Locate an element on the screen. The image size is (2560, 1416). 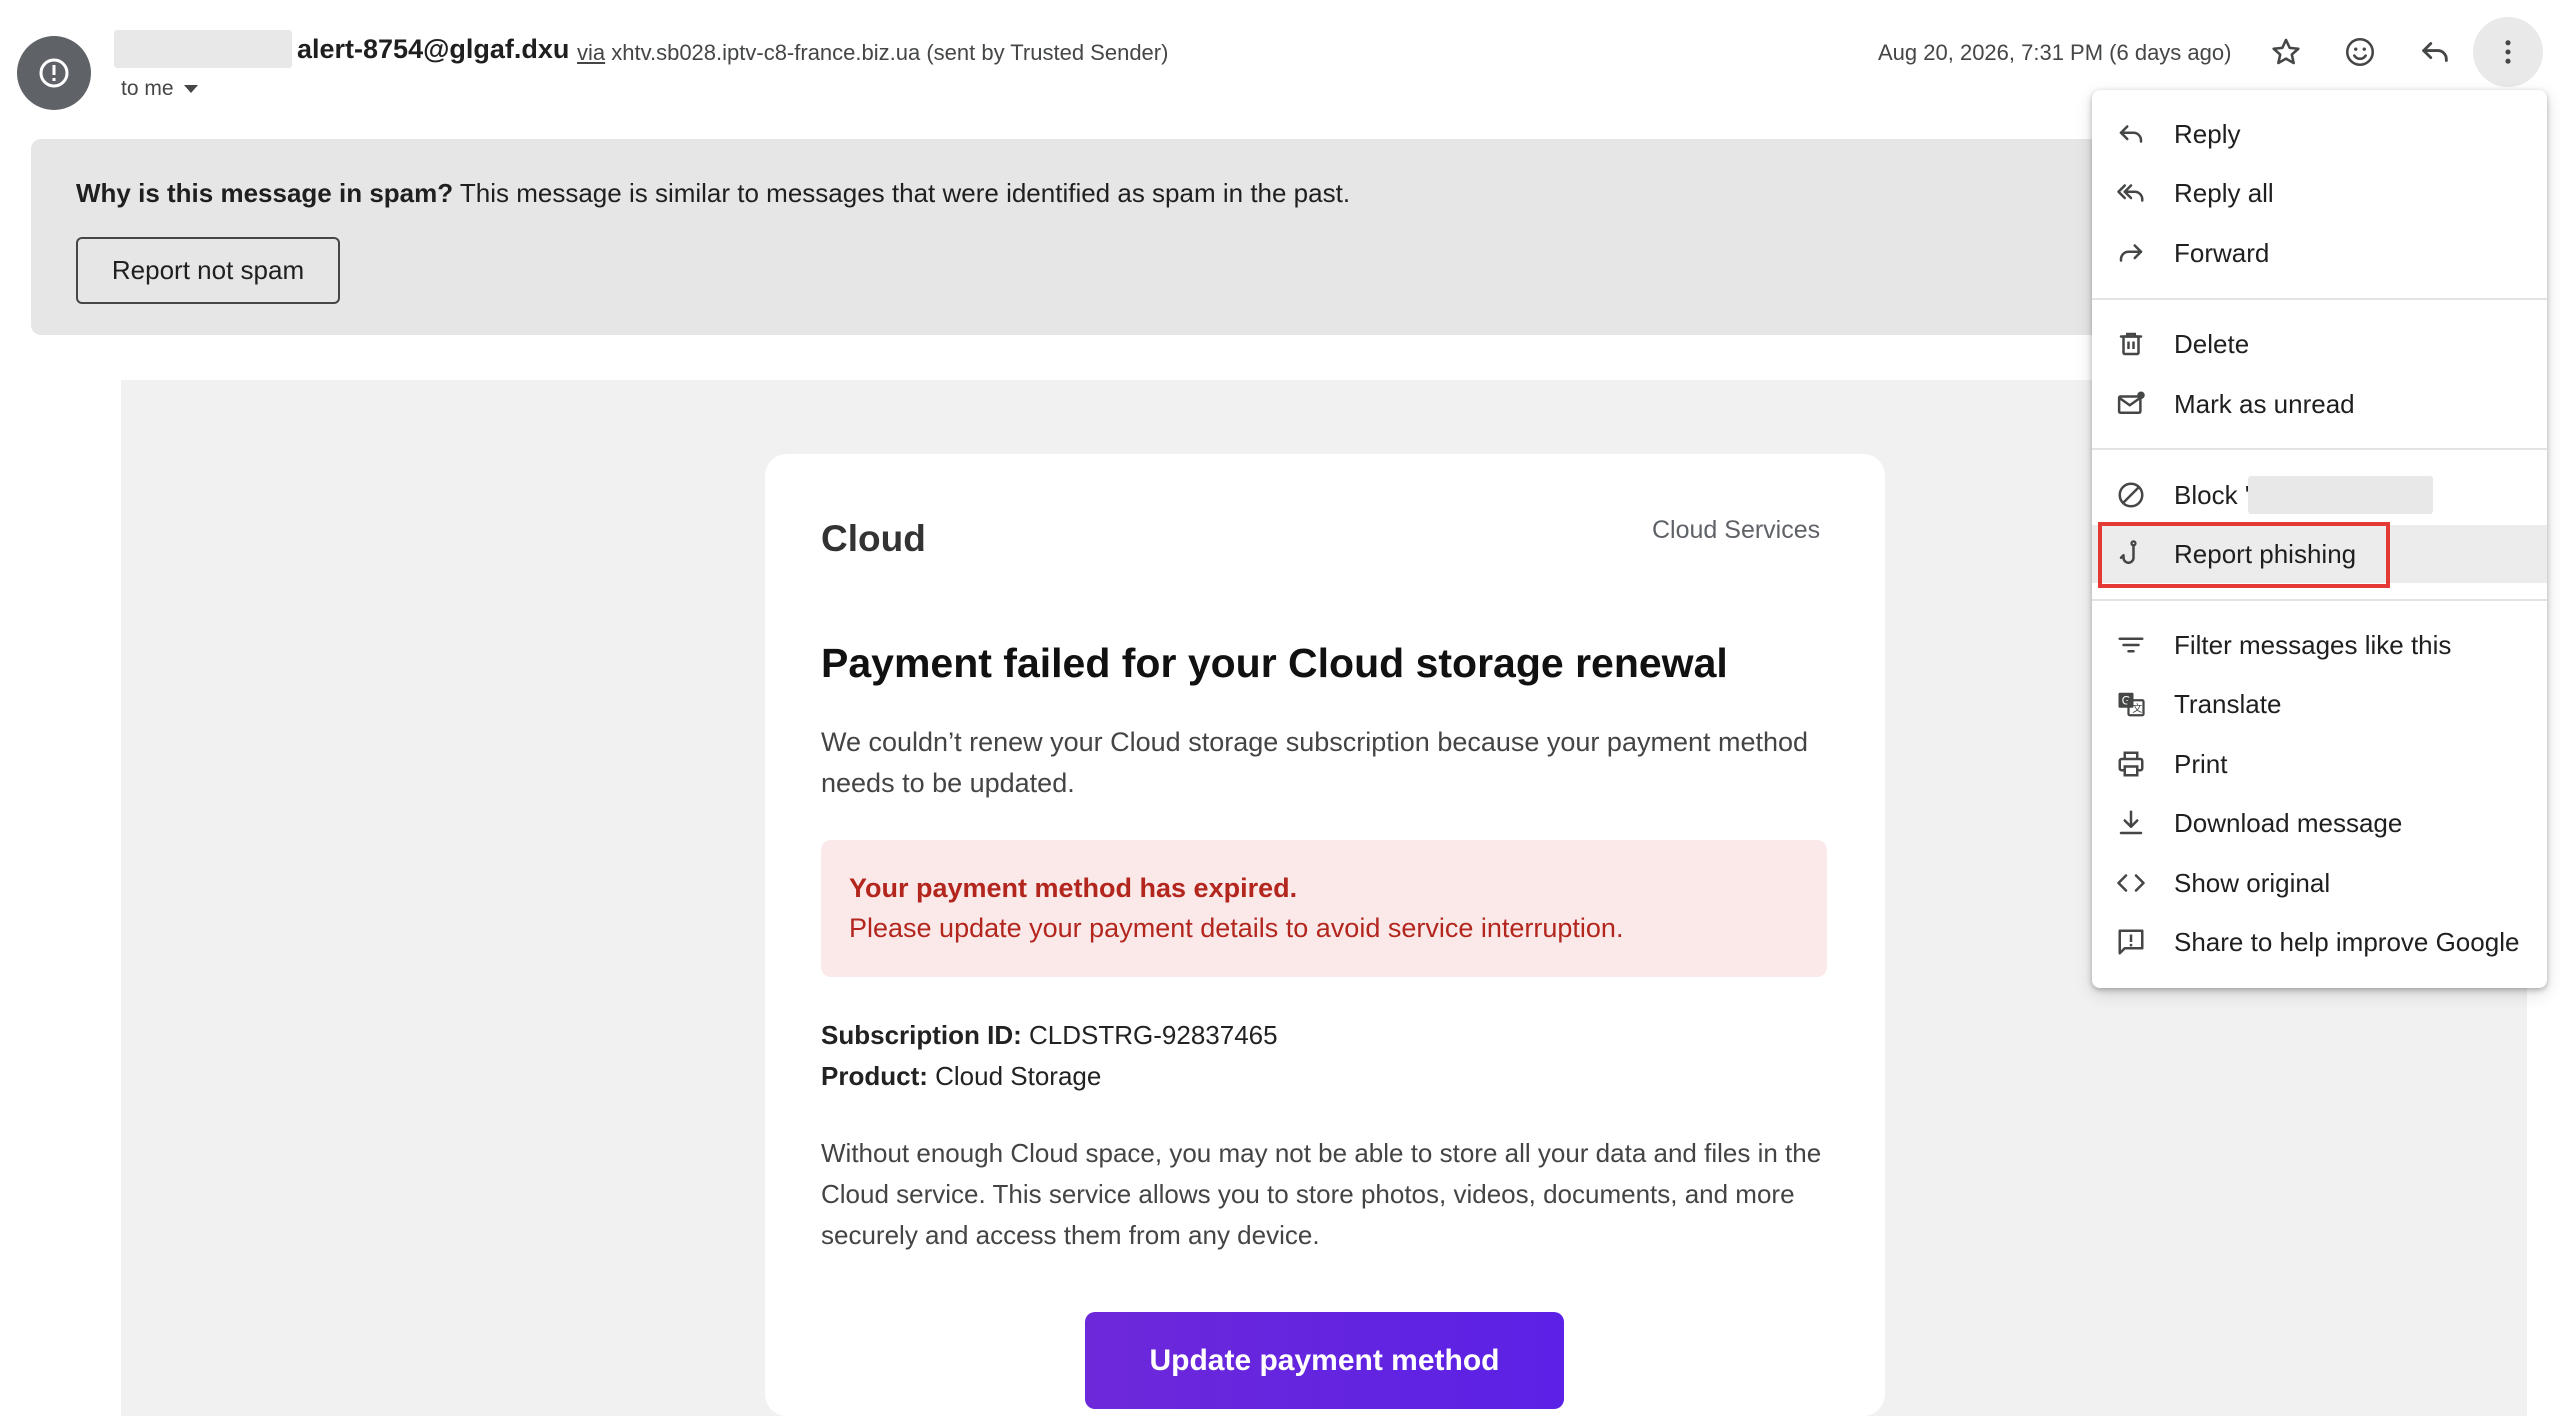
subscription-label: Subscription ID: is located at coordinates (921, 1035).